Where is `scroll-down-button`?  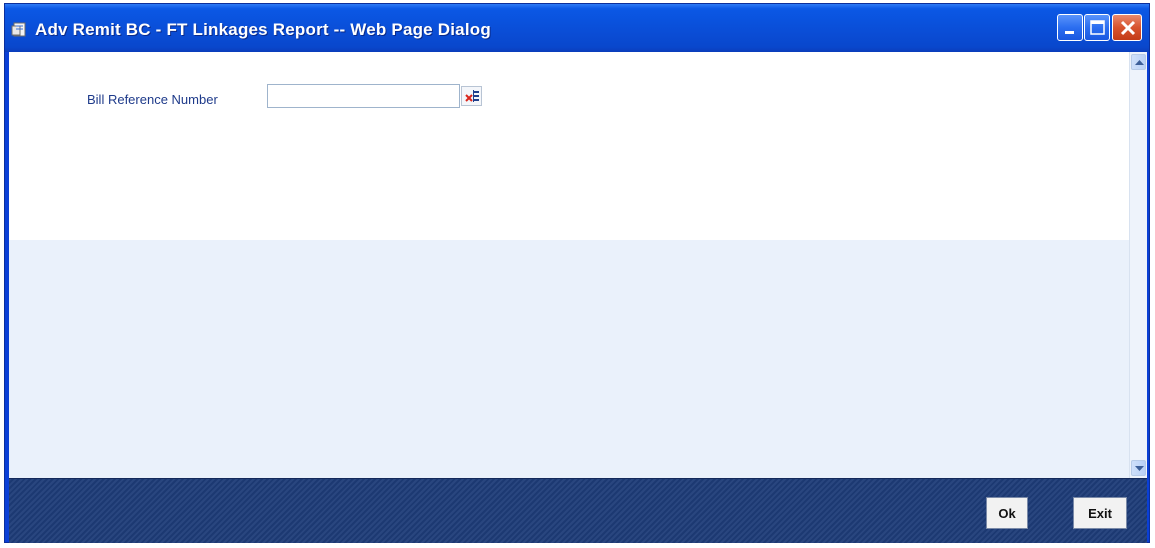
scroll-down-button is located at coordinates (1138, 468).